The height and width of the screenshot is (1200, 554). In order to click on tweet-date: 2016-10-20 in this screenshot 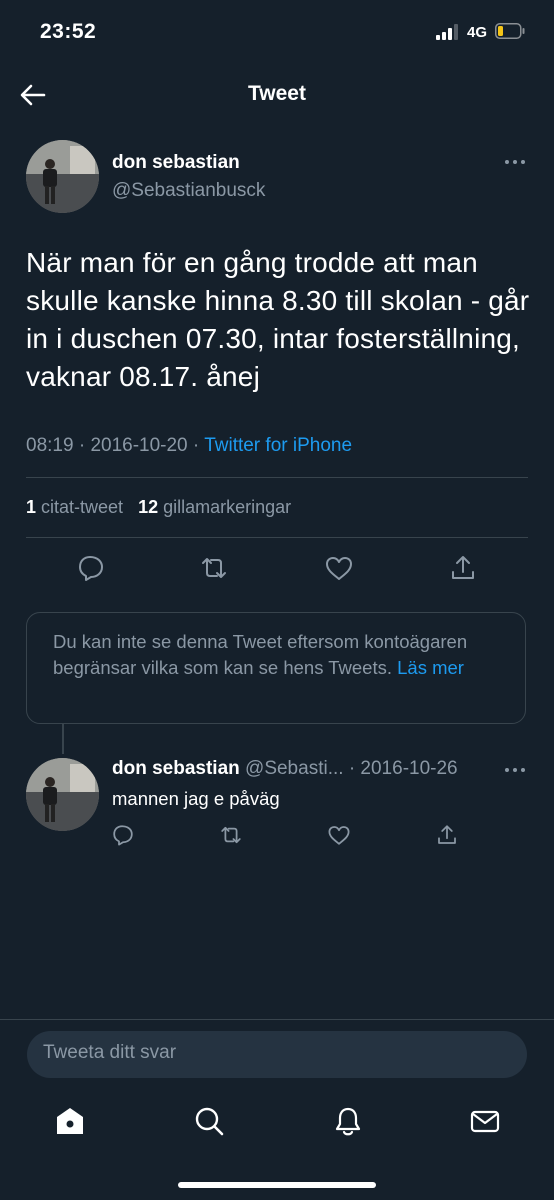, I will do `click(139, 445)`.